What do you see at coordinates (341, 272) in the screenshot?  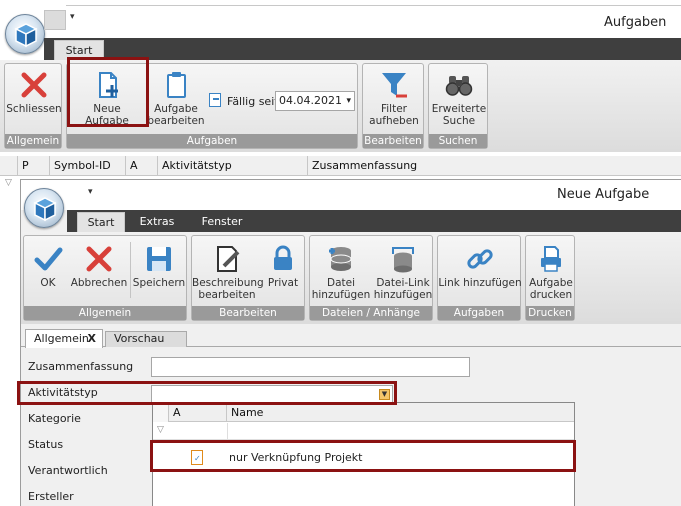 I see `add-file-button: Datei hinzufügen` at bounding box center [341, 272].